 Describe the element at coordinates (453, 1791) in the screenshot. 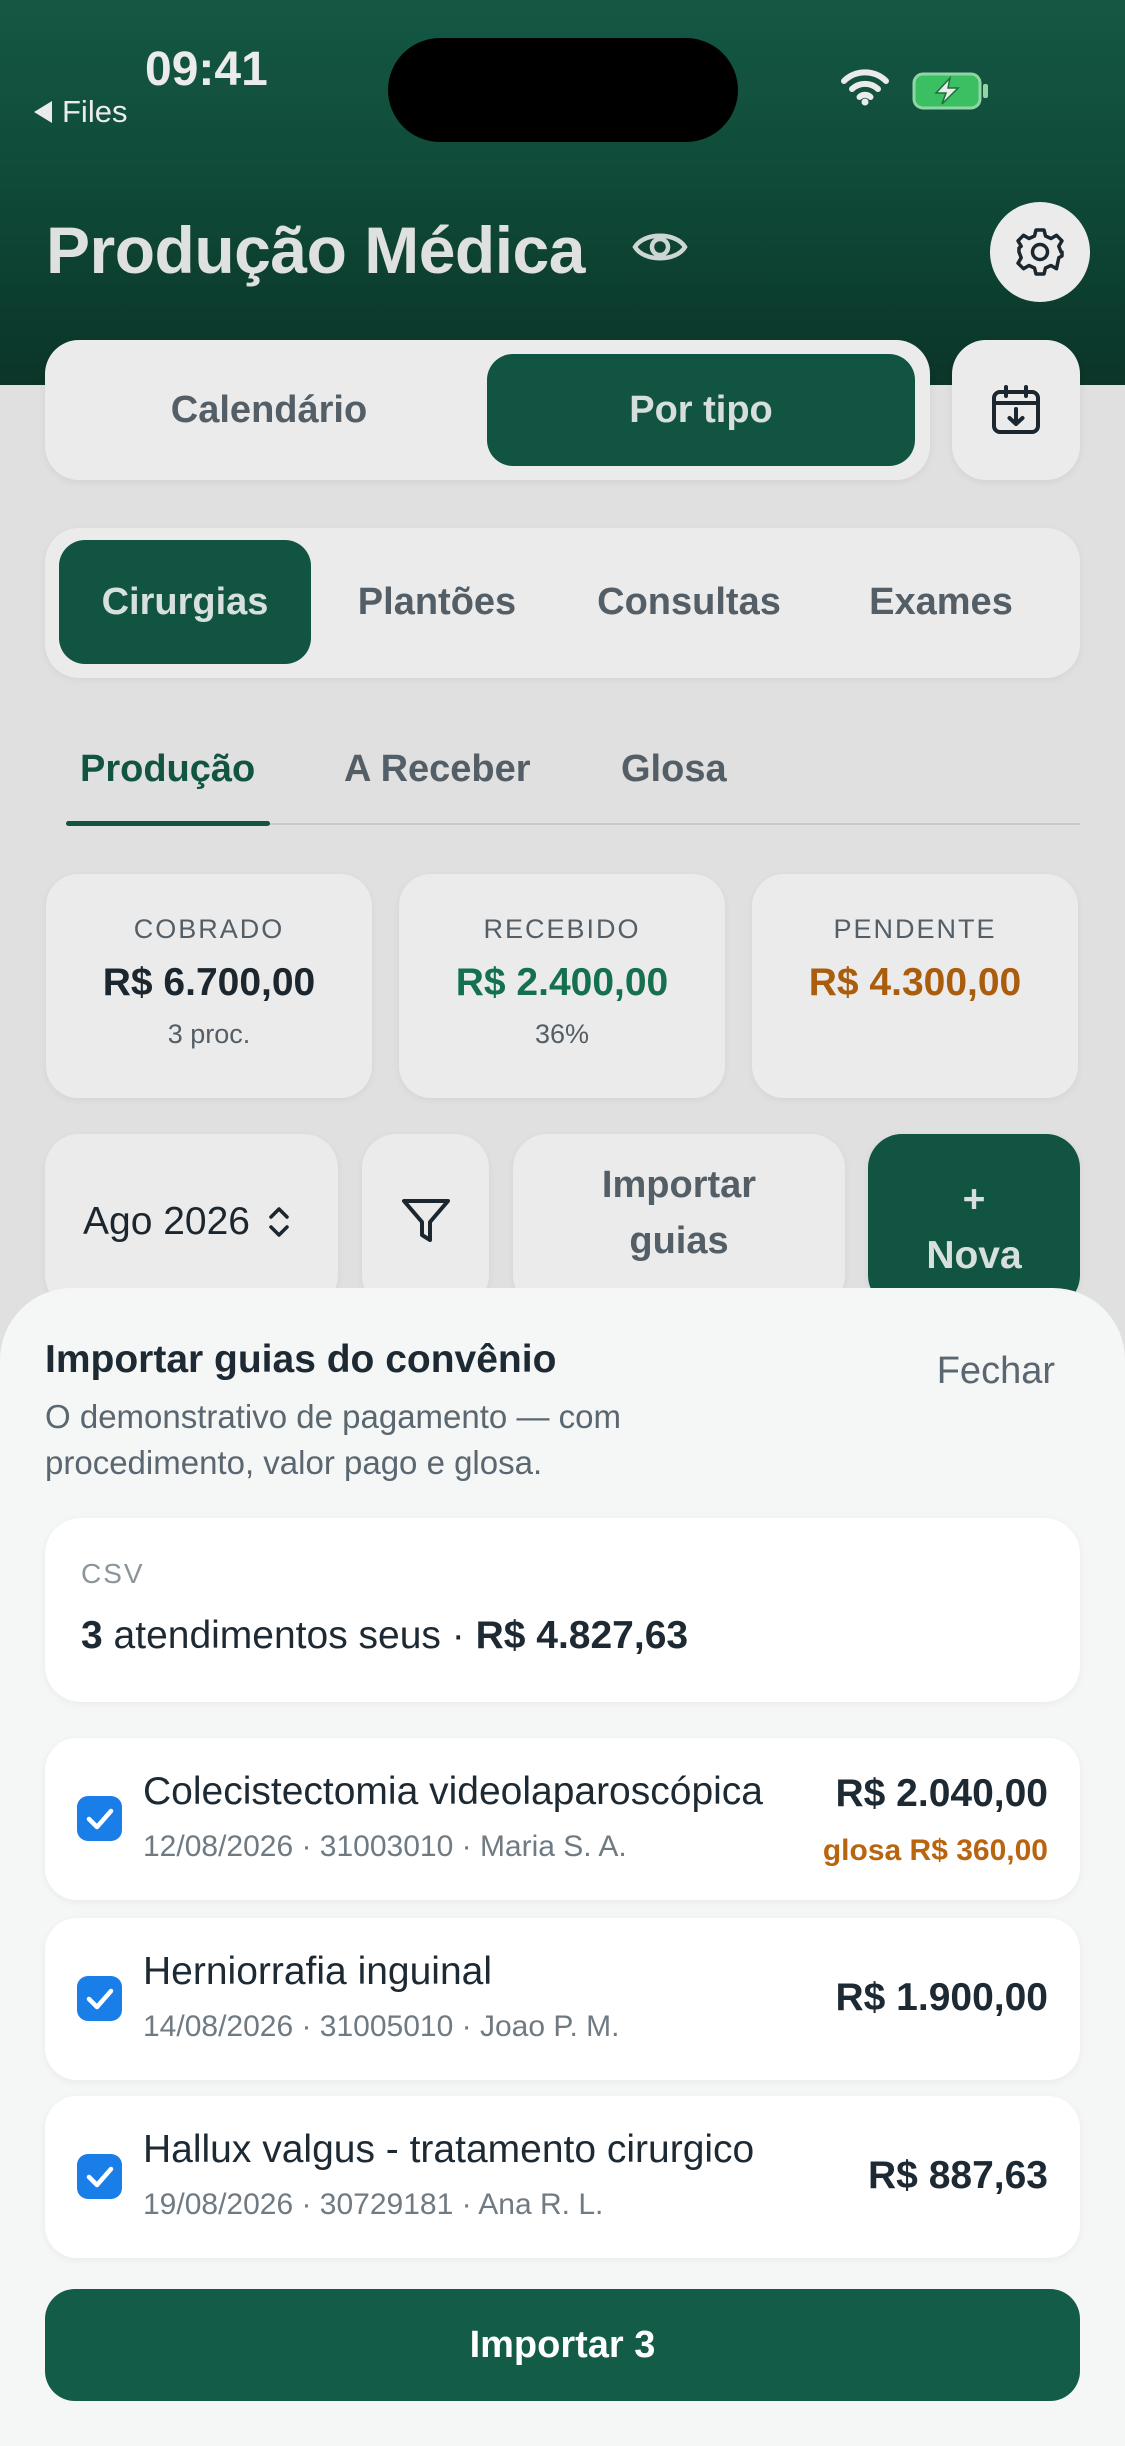

I see `item-title: Colecistectomia videolaparoscópica` at that location.